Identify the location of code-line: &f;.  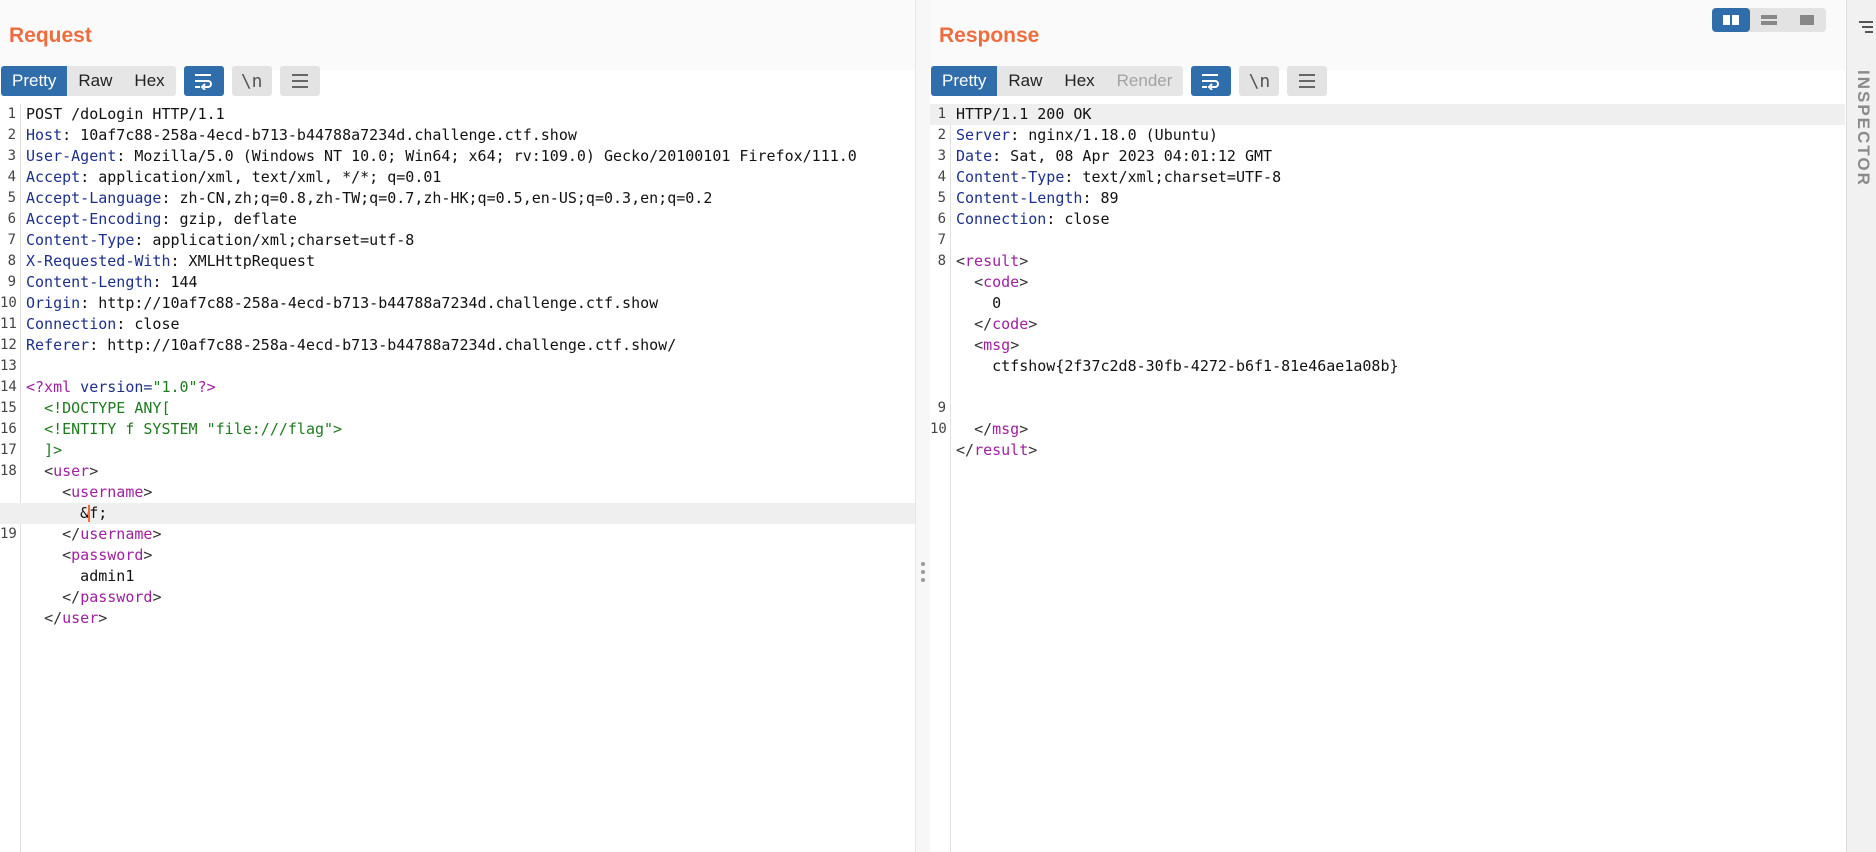
(457, 513).